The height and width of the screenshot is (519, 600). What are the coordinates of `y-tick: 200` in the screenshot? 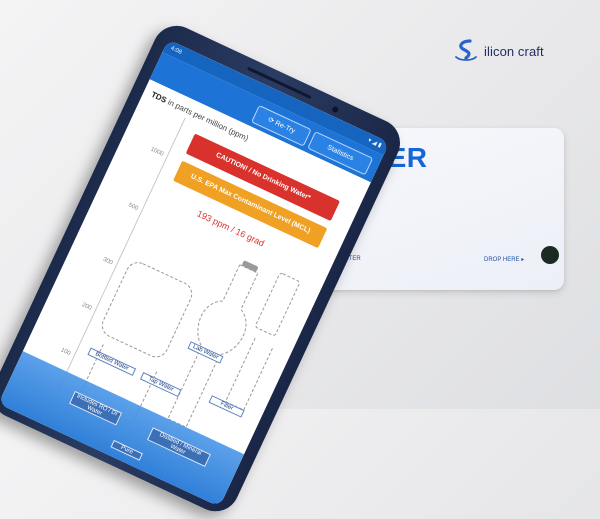 It's located at (86, 307).